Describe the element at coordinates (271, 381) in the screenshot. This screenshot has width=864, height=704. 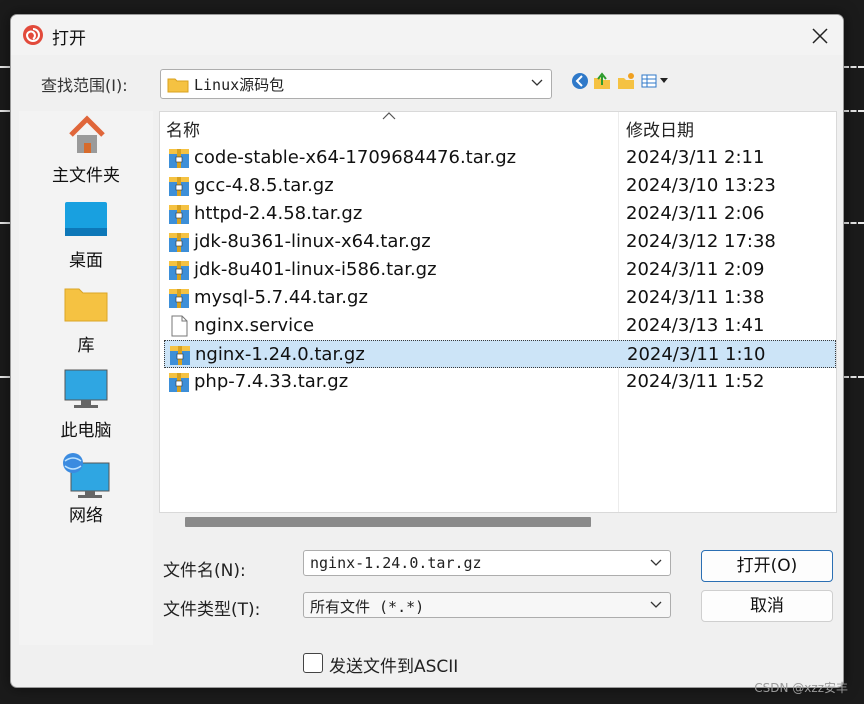
I see `file-name: php-7.4.33.tar.gz` at that location.